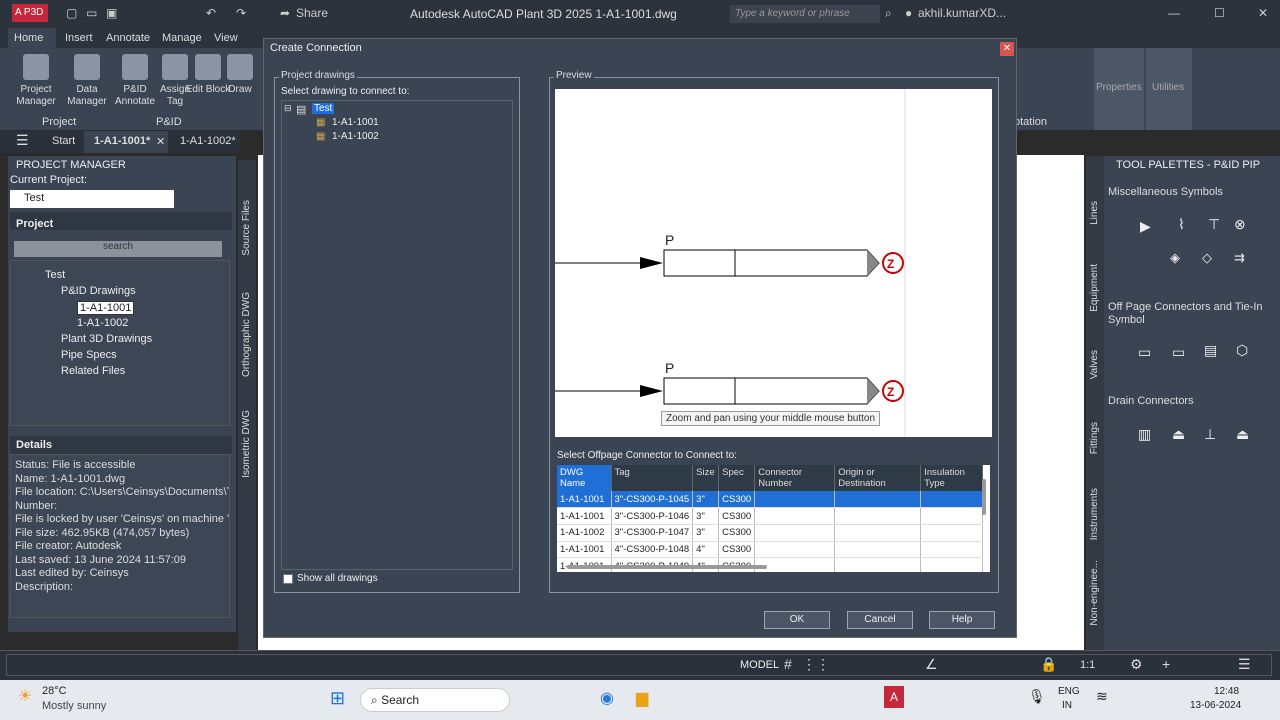 This screenshot has height=720, width=1280. I want to click on annotation-scale: 1:1, so click(1087, 665).